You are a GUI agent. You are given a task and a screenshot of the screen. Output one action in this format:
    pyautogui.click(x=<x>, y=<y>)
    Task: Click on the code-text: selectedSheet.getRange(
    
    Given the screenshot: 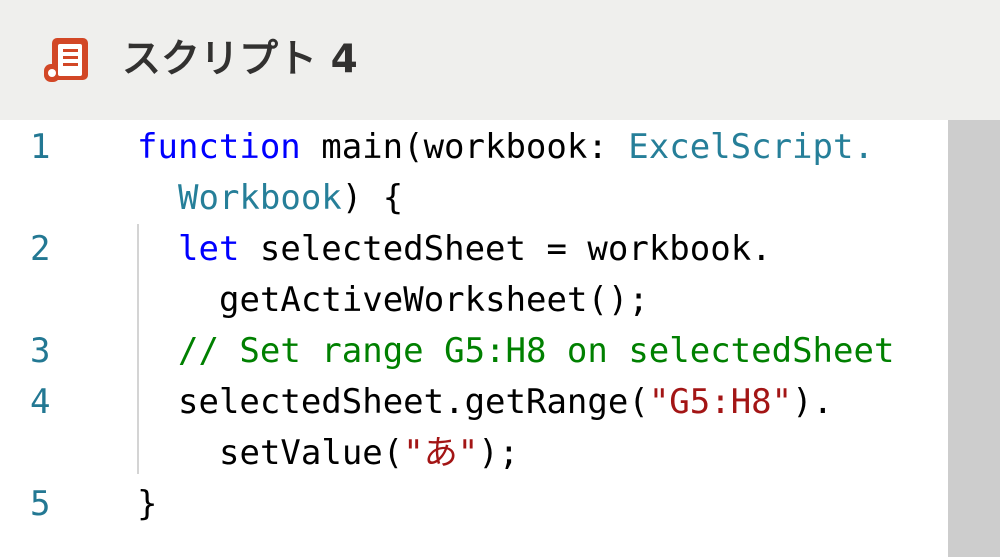 What is the action you would take?
    pyautogui.click(x=413, y=402)
    